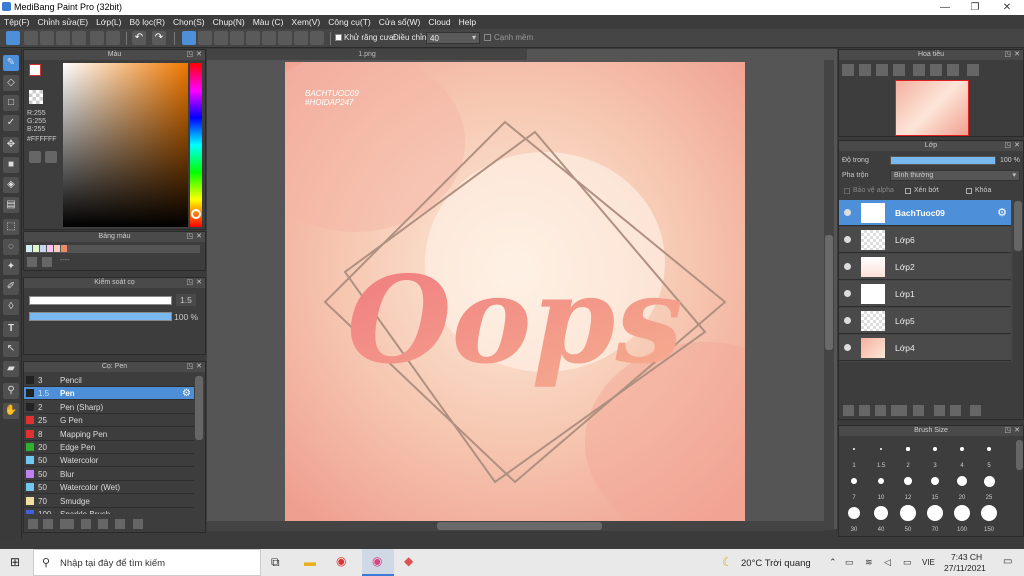 The height and width of the screenshot is (576, 1024). Describe the element at coordinates (301, 38) in the screenshot. I see `ellipse-snap-icon` at that location.